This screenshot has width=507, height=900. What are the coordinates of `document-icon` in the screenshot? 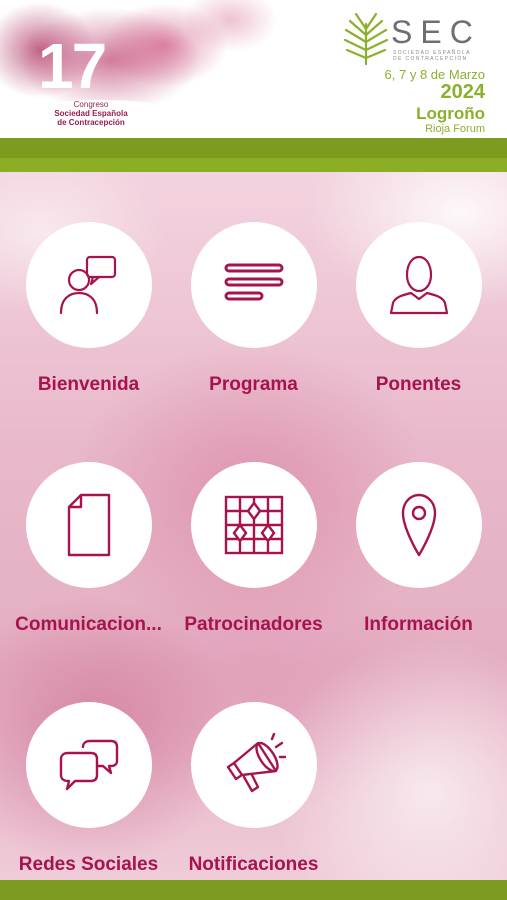 It's located at (89, 525).